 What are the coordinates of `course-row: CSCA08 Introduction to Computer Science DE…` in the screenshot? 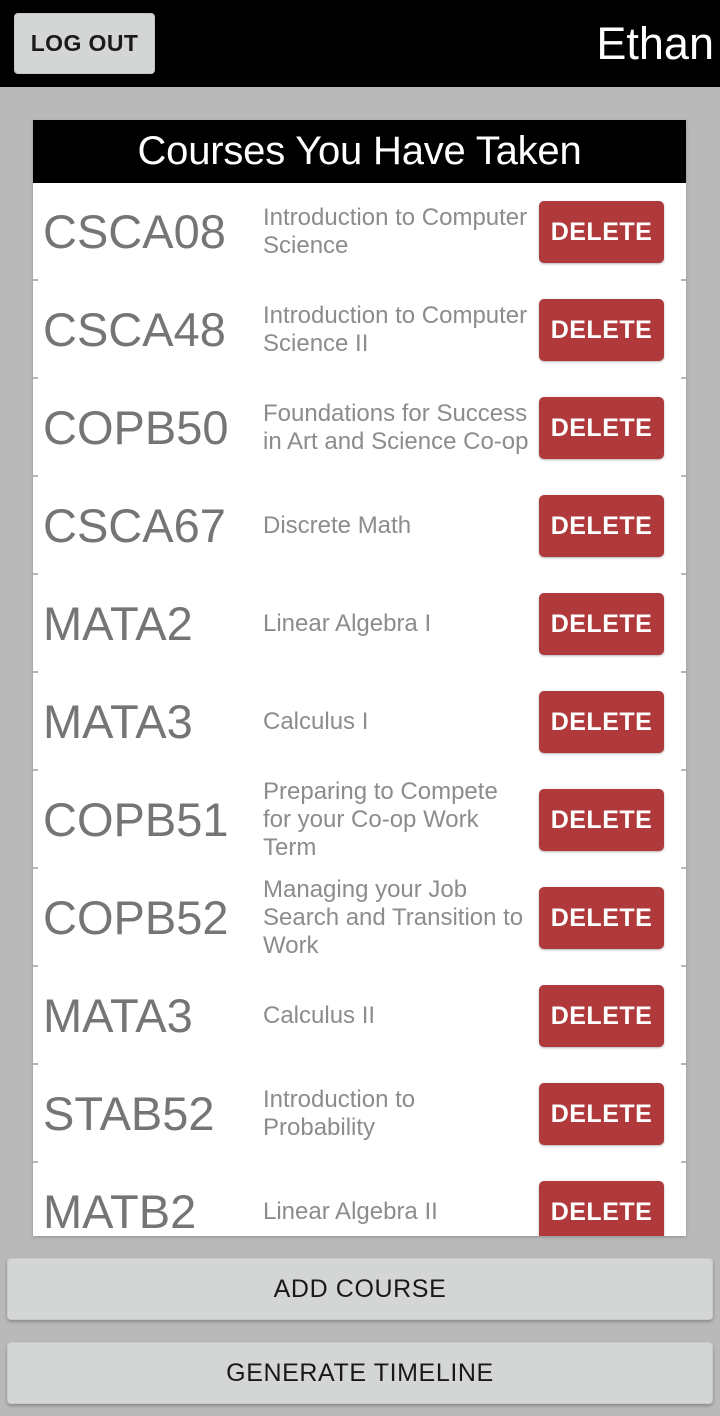 It's located at (359, 232).